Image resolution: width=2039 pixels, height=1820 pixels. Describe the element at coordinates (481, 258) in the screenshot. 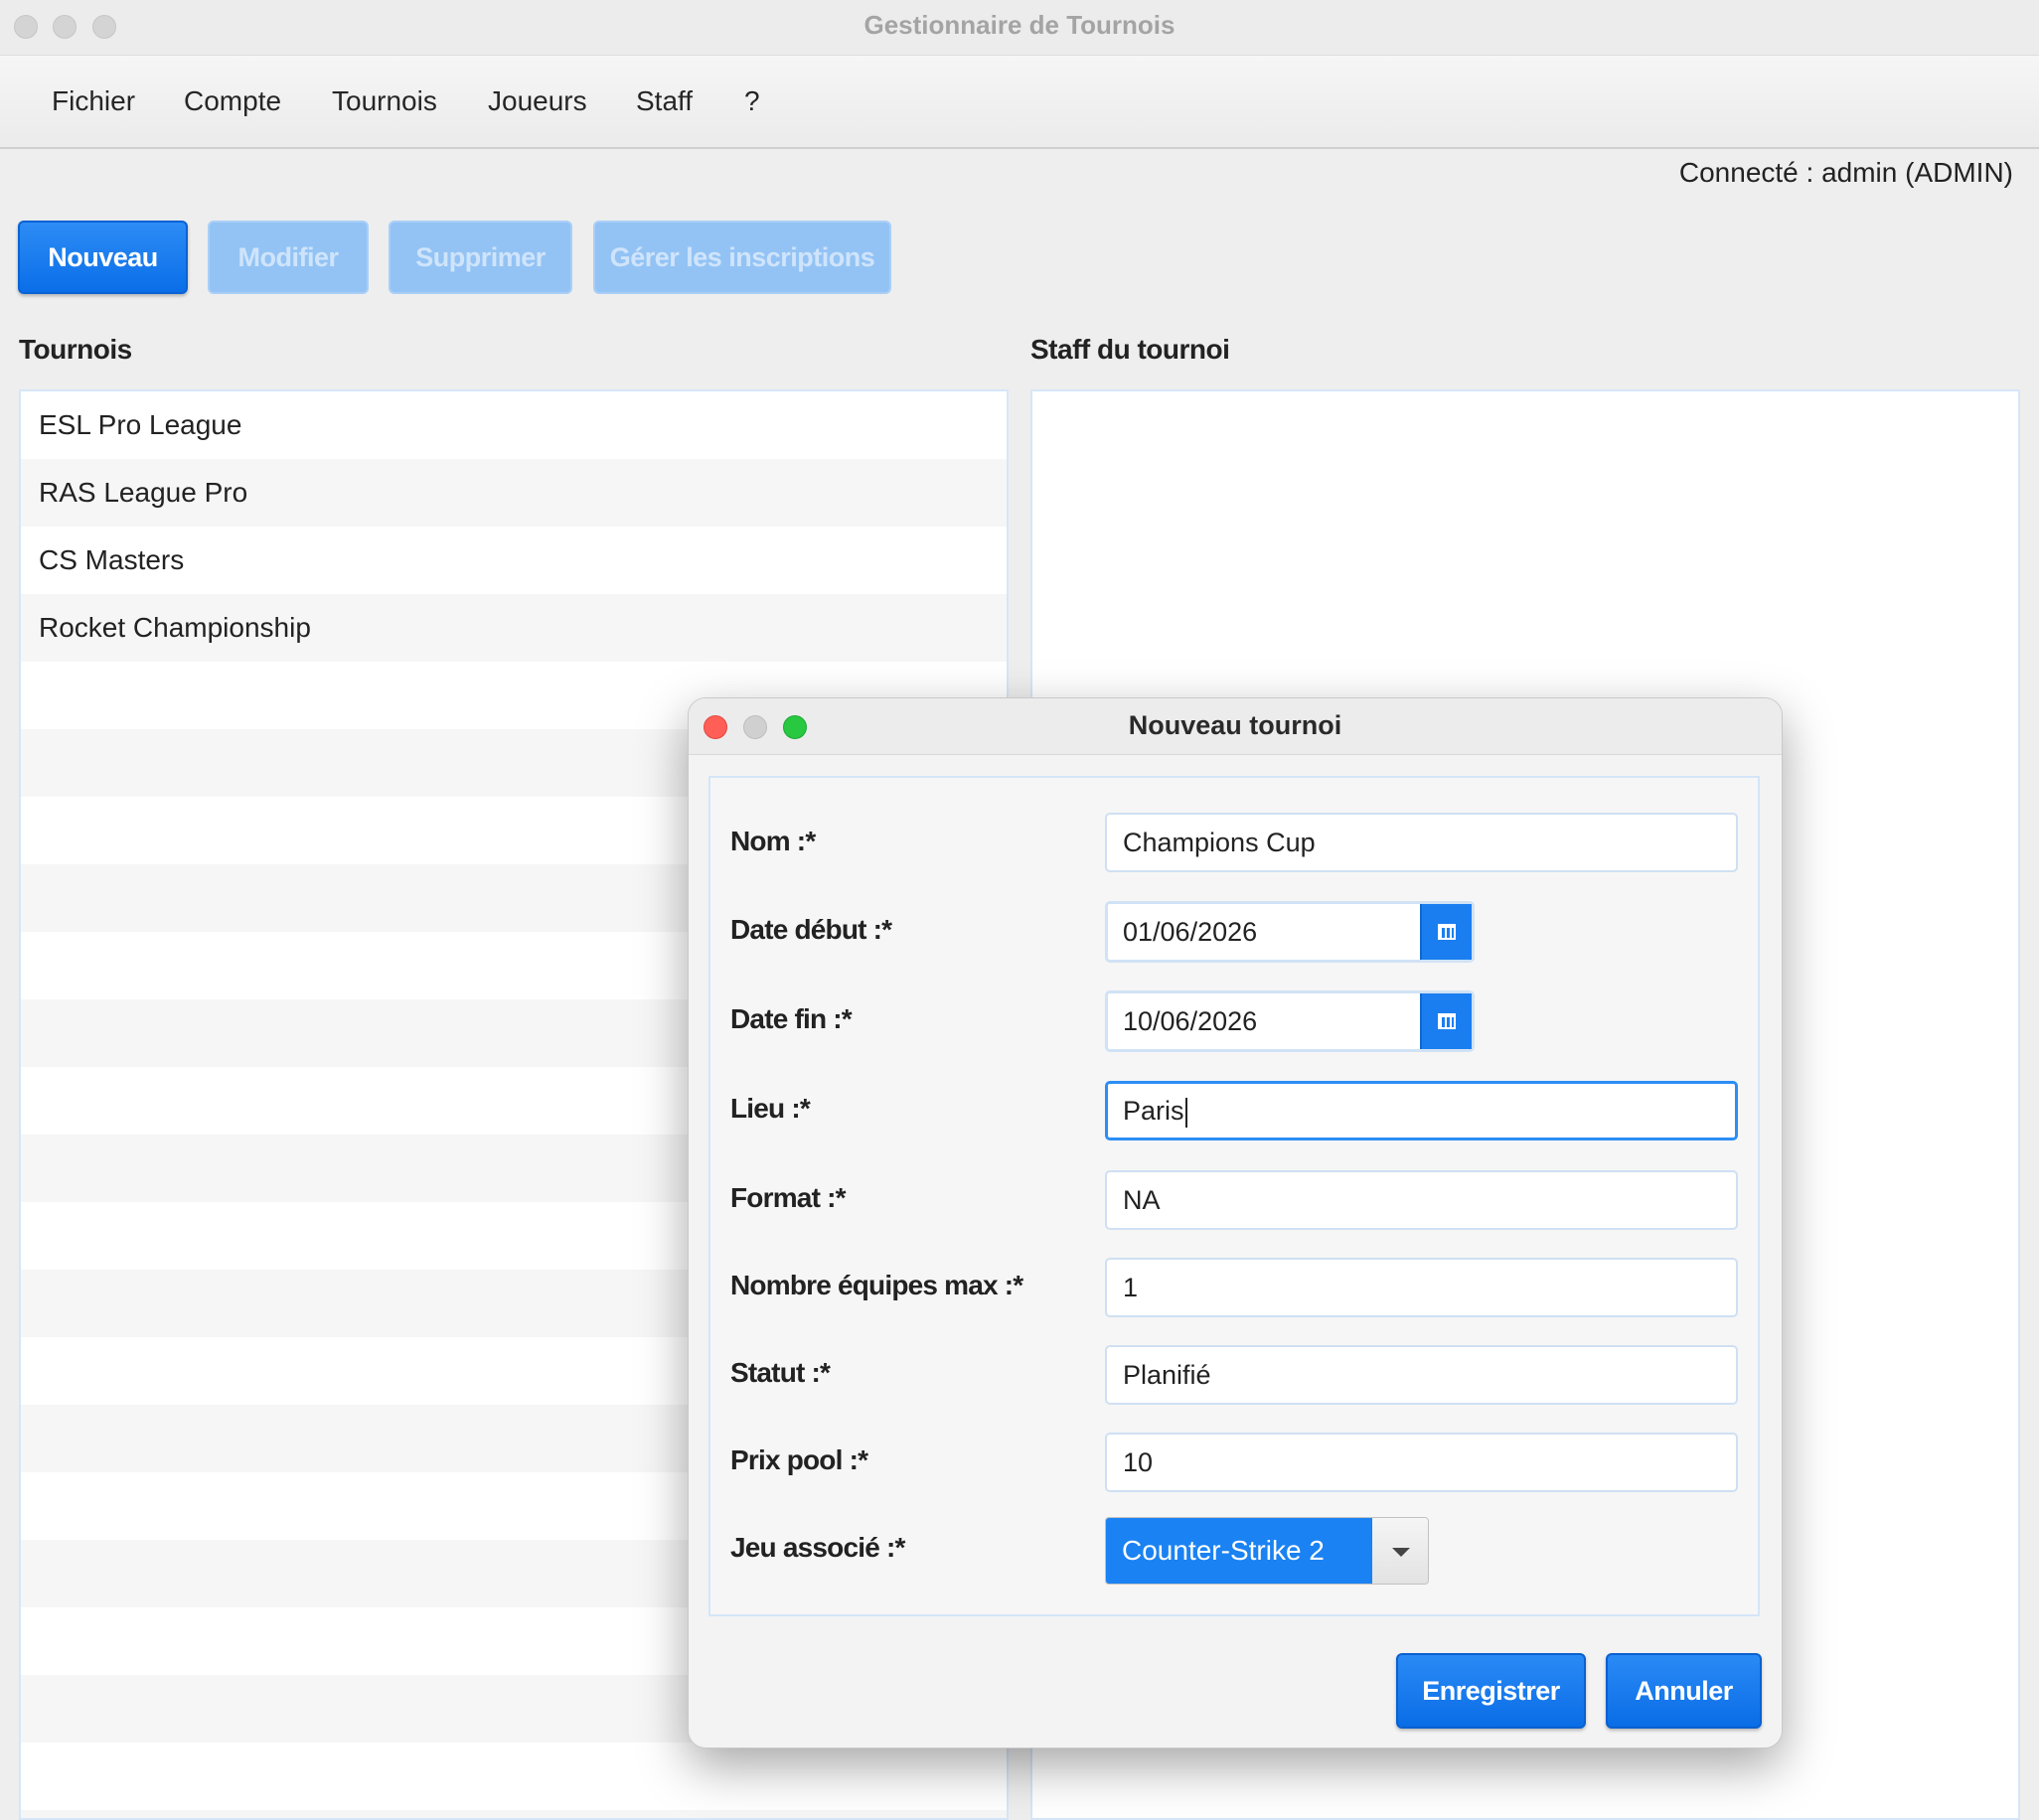

I see `delete-button: Supprimer` at that location.